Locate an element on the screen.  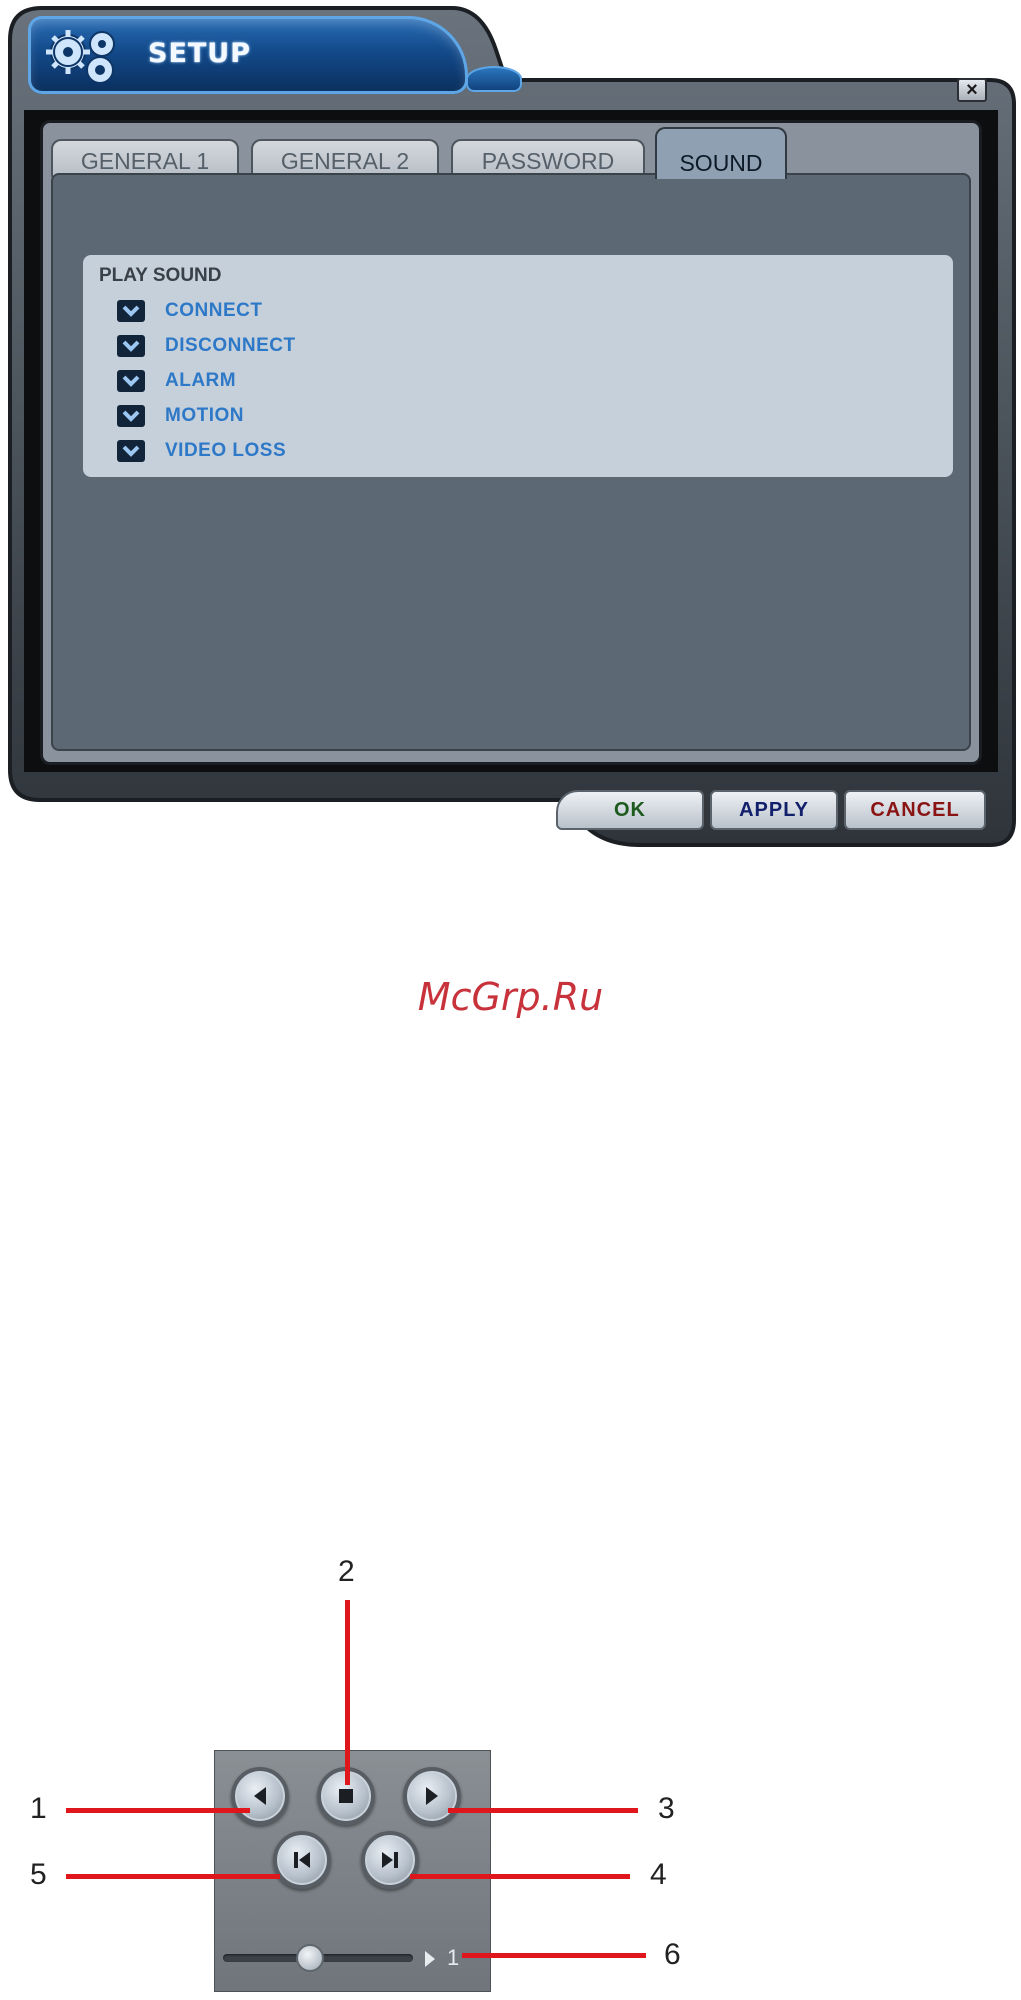
rewind-icon is located at coordinates (260, 1796).